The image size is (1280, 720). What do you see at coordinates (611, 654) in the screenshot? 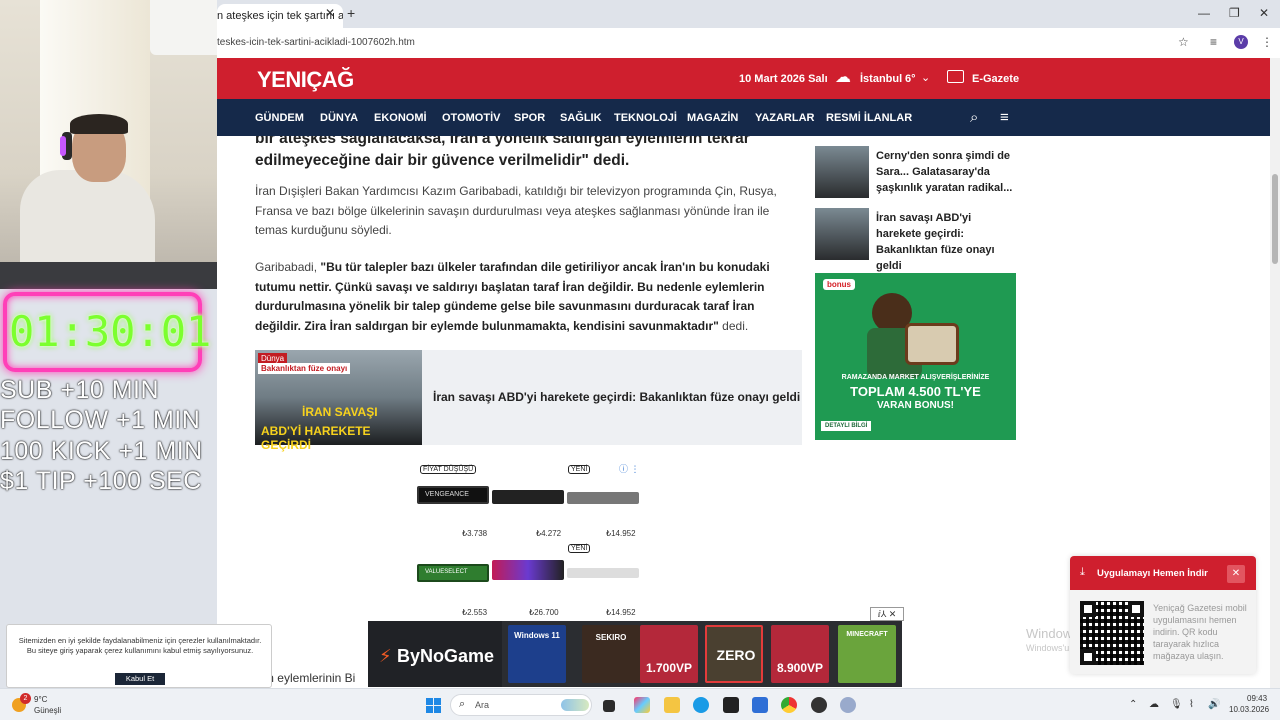
I see `ad-product-sekiro: SEKIRO` at bounding box center [611, 654].